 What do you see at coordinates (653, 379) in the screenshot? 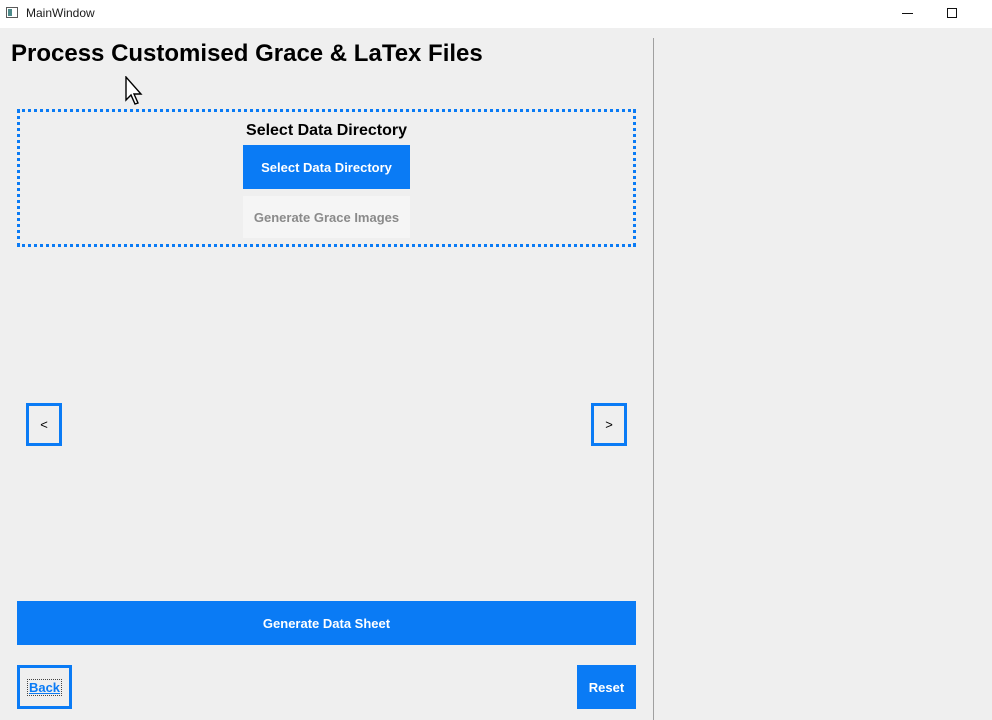
I see `panel-divider` at bounding box center [653, 379].